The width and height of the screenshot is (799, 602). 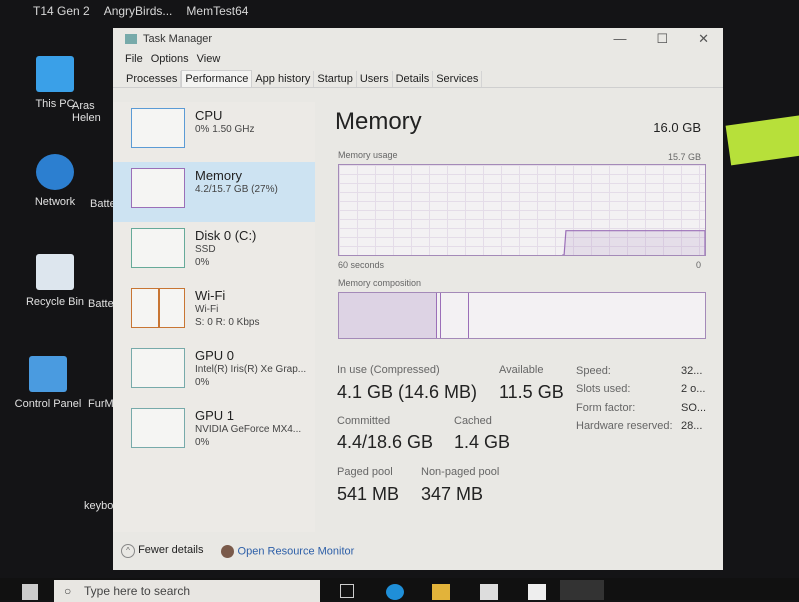 What do you see at coordinates (537, 592) in the screenshot?
I see `mail-icon` at bounding box center [537, 592].